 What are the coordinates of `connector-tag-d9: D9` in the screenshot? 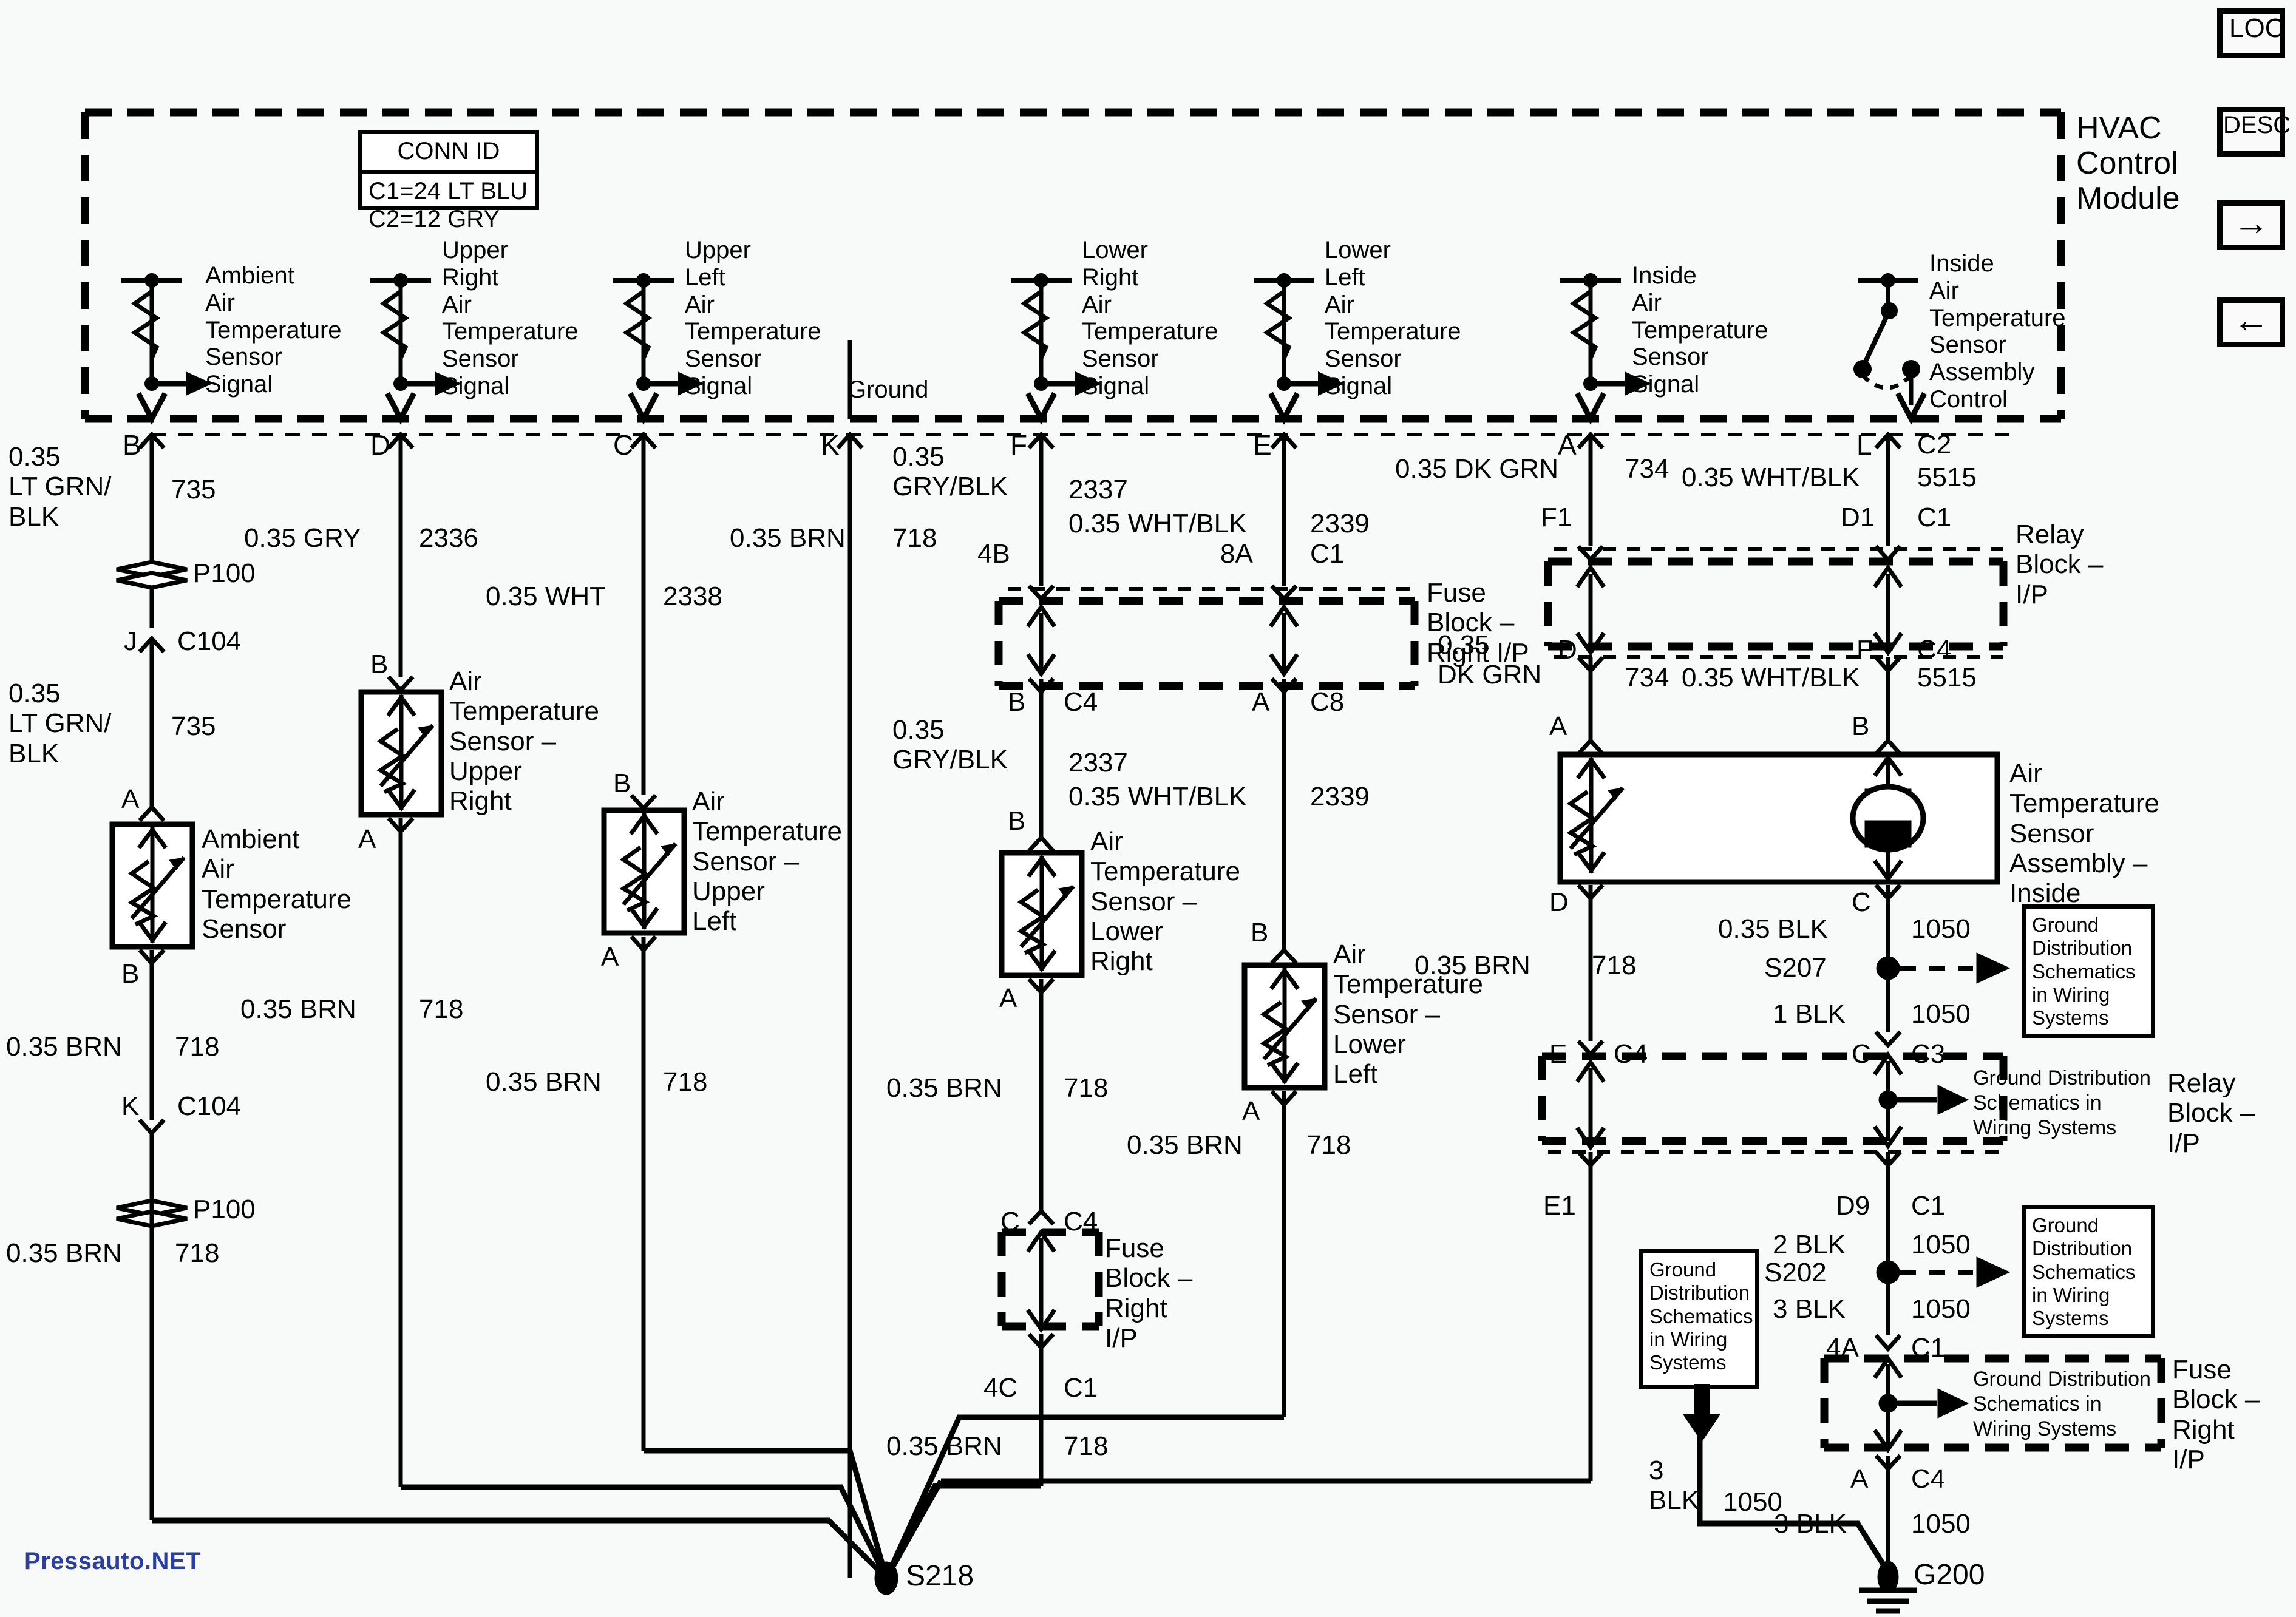 It's located at (1853, 1206).